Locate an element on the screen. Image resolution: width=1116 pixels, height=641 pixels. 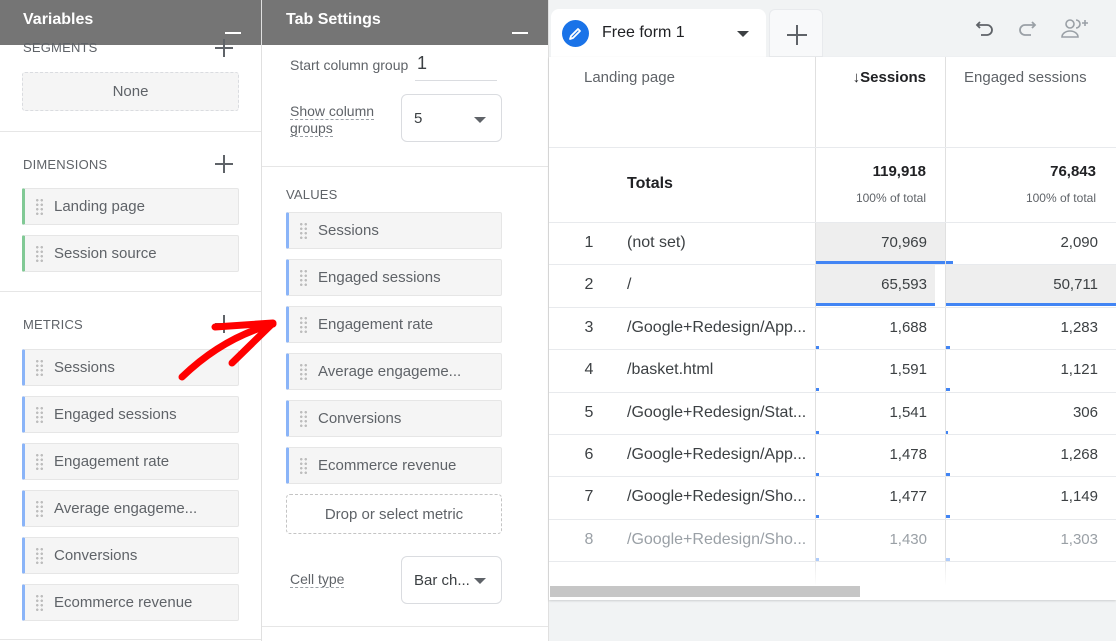
sessions-cell: 1,477 is located at coordinates (880, 498).